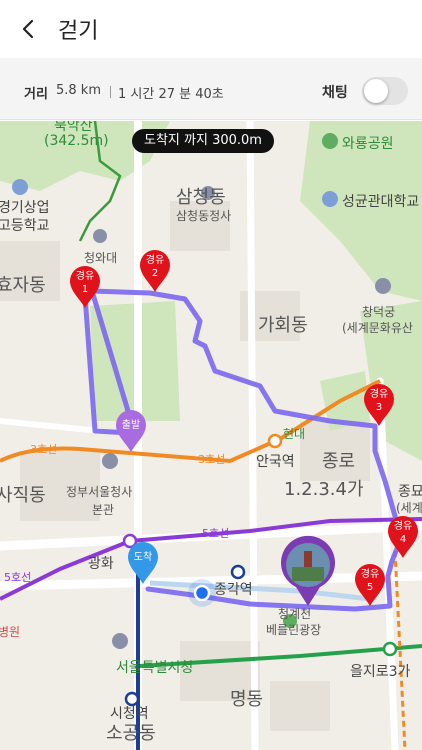 This screenshot has height=750, width=422. I want to click on distance-label: 거리, so click(36, 94).